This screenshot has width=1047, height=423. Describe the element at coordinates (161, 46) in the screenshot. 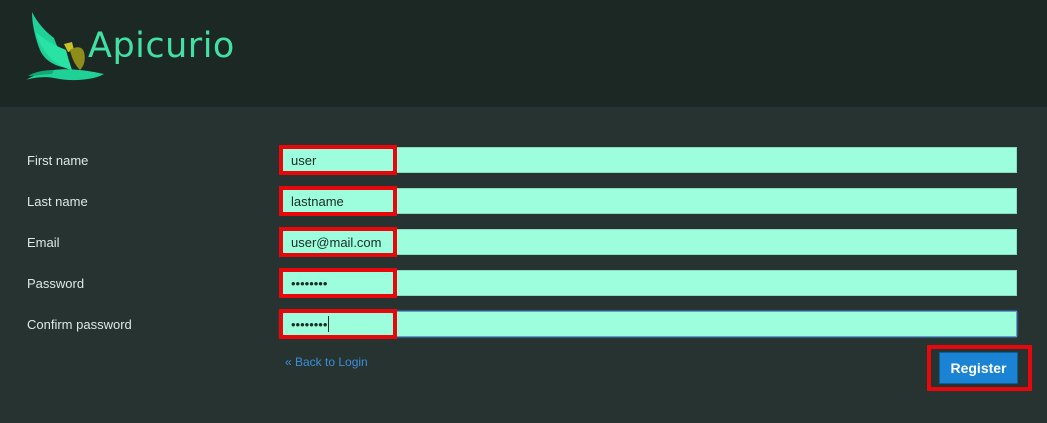

I see `brand-name: Apicurio` at that location.